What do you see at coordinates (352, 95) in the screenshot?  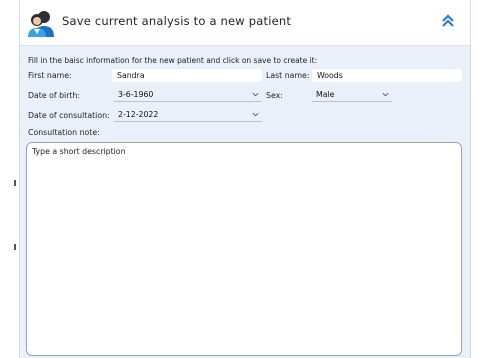 I see `sex-dropdown: Male` at bounding box center [352, 95].